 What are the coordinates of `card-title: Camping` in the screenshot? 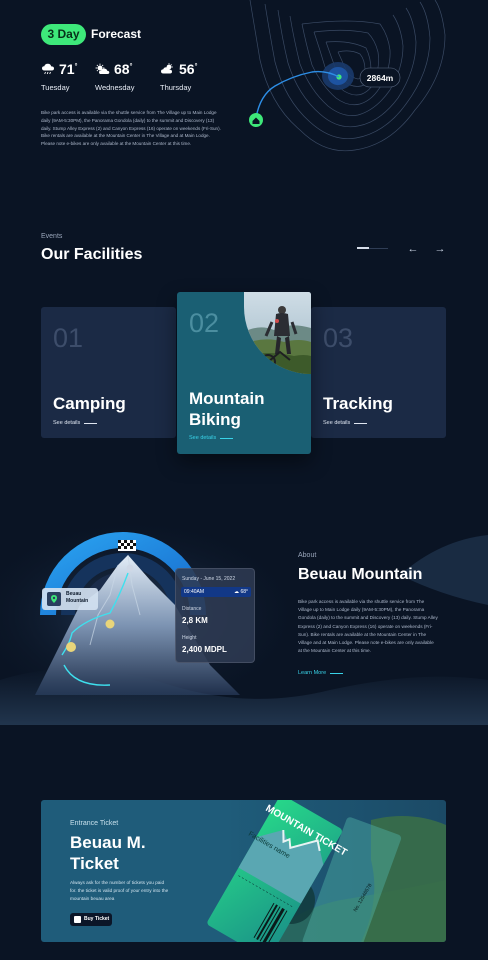 It's located at (89, 403).